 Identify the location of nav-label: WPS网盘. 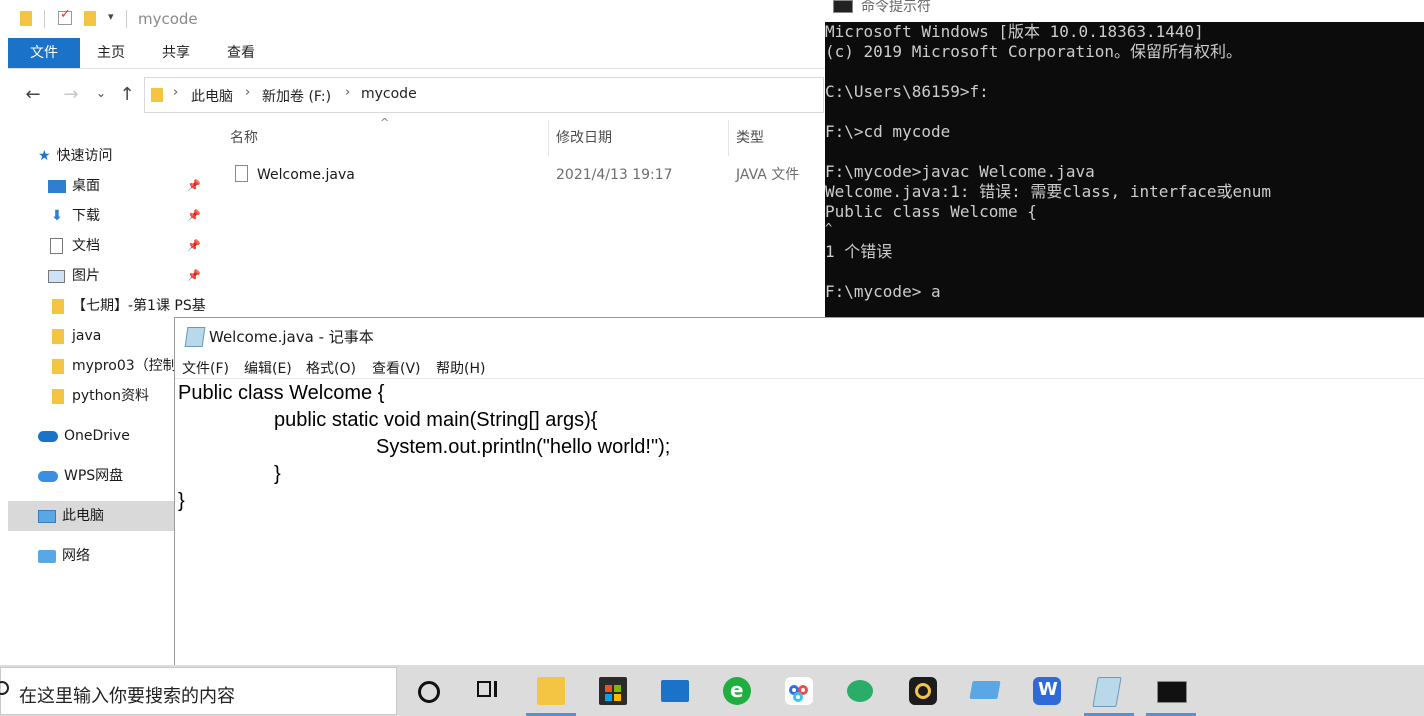
(94, 476).